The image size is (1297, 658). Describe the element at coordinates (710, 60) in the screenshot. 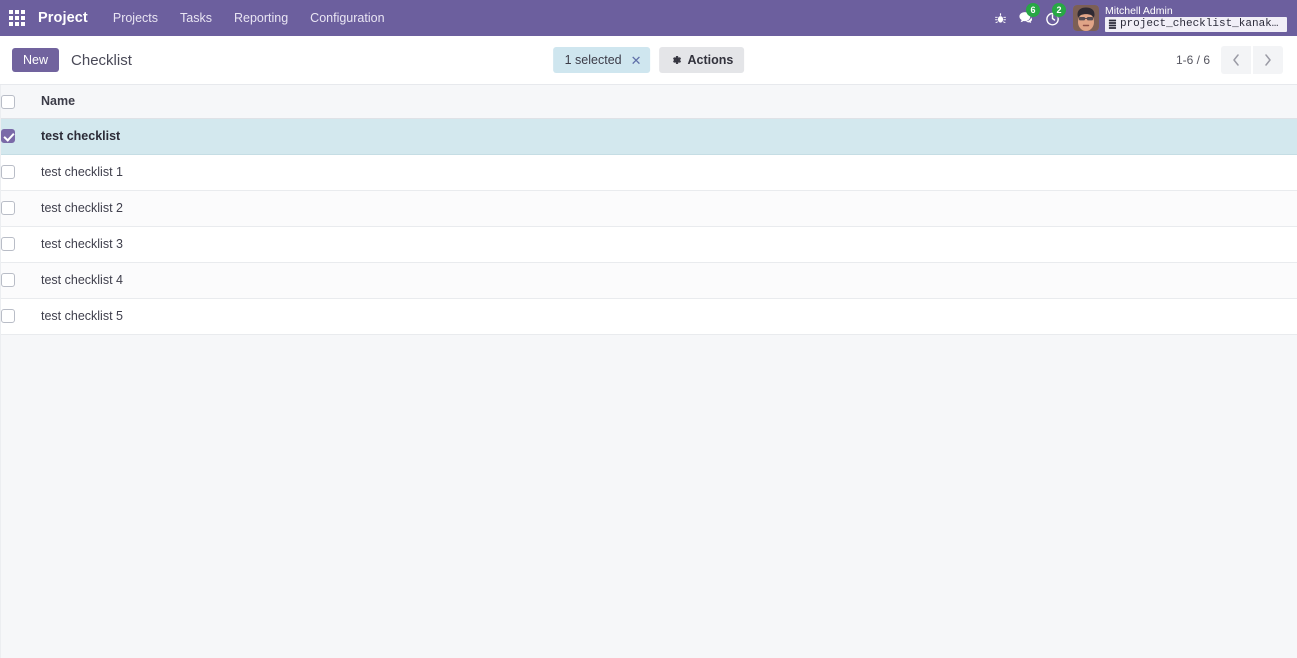

I see `actions-label: Actions` at that location.